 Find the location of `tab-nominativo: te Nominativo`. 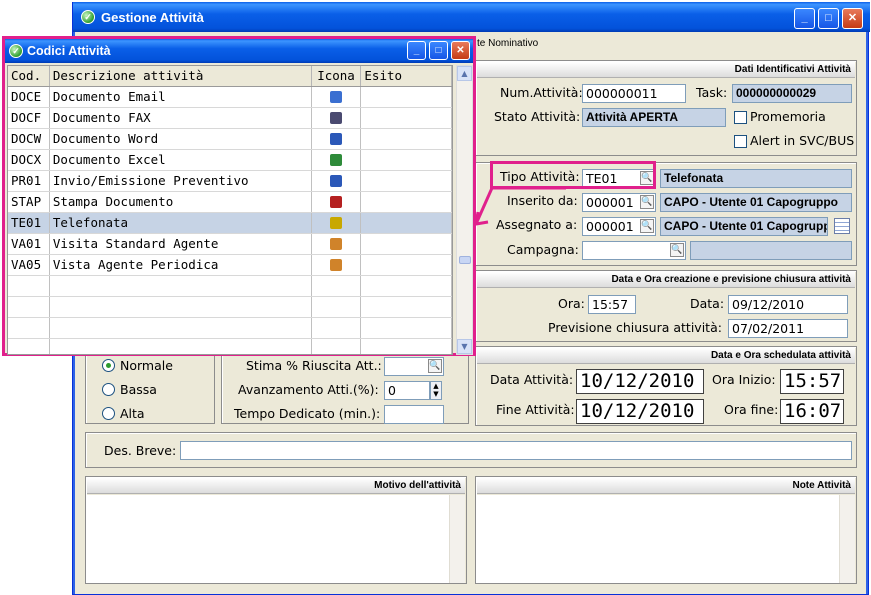

tab-nominativo: te Nominativo is located at coordinates (507, 43).